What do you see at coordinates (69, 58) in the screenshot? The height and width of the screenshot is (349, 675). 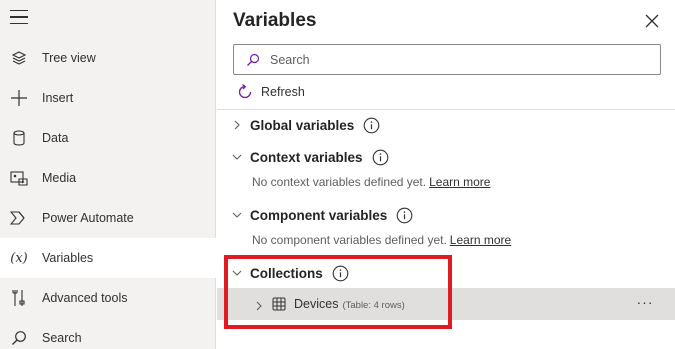 I see `nav-label: Tree view` at bounding box center [69, 58].